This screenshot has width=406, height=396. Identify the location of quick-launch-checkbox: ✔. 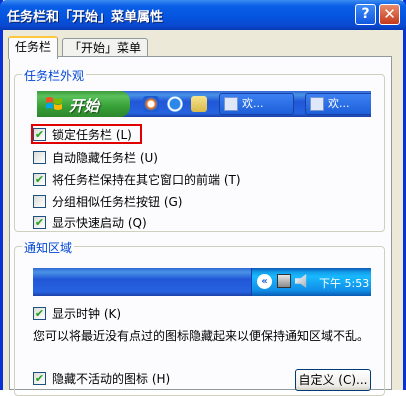
(39, 222).